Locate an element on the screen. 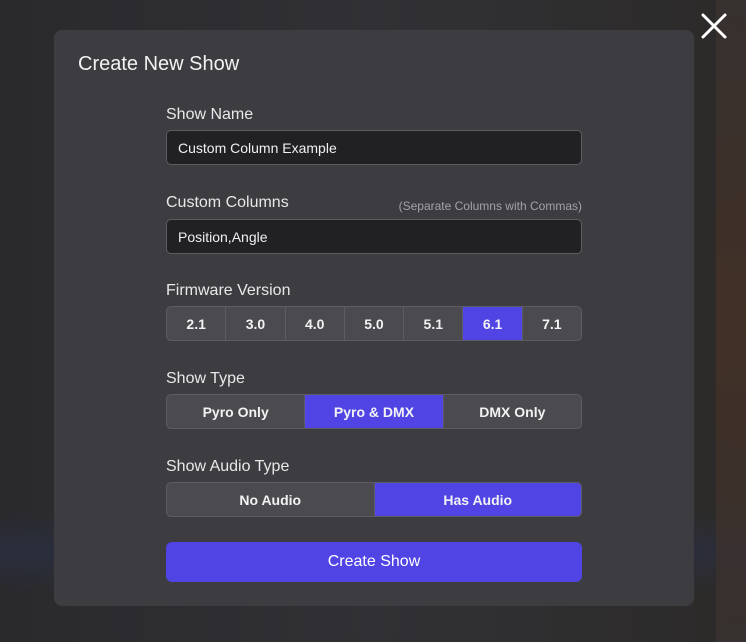  audio-type-option: No Audio is located at coordinates (271, 499).